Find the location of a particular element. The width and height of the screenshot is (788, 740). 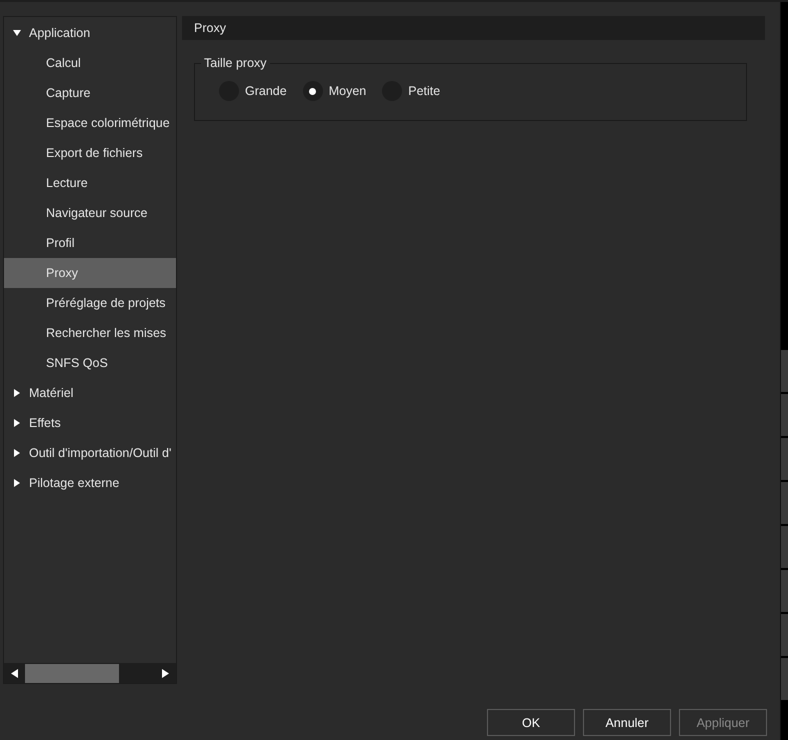

radio-option: Grande is located at coordinates (253, 91).